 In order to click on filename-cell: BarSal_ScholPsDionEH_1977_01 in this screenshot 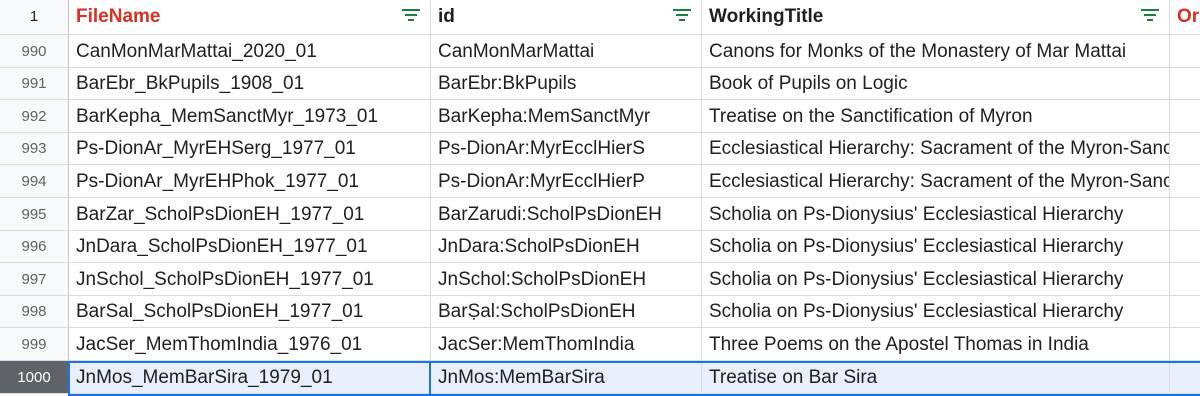, I will do `click(250, 312)`.